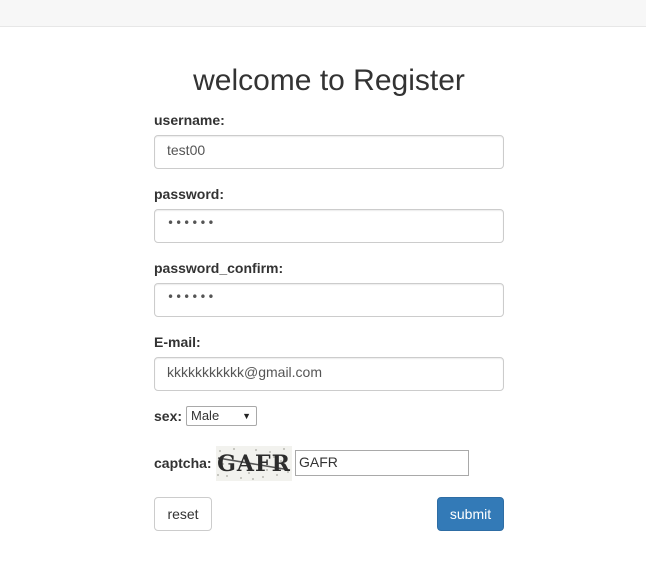 This screenshot has width=646, height=563. What do you see at coordinates (382, 463) in the screenshot?
I see `captcha-input: GAFR` at bounding box center [382, 463].